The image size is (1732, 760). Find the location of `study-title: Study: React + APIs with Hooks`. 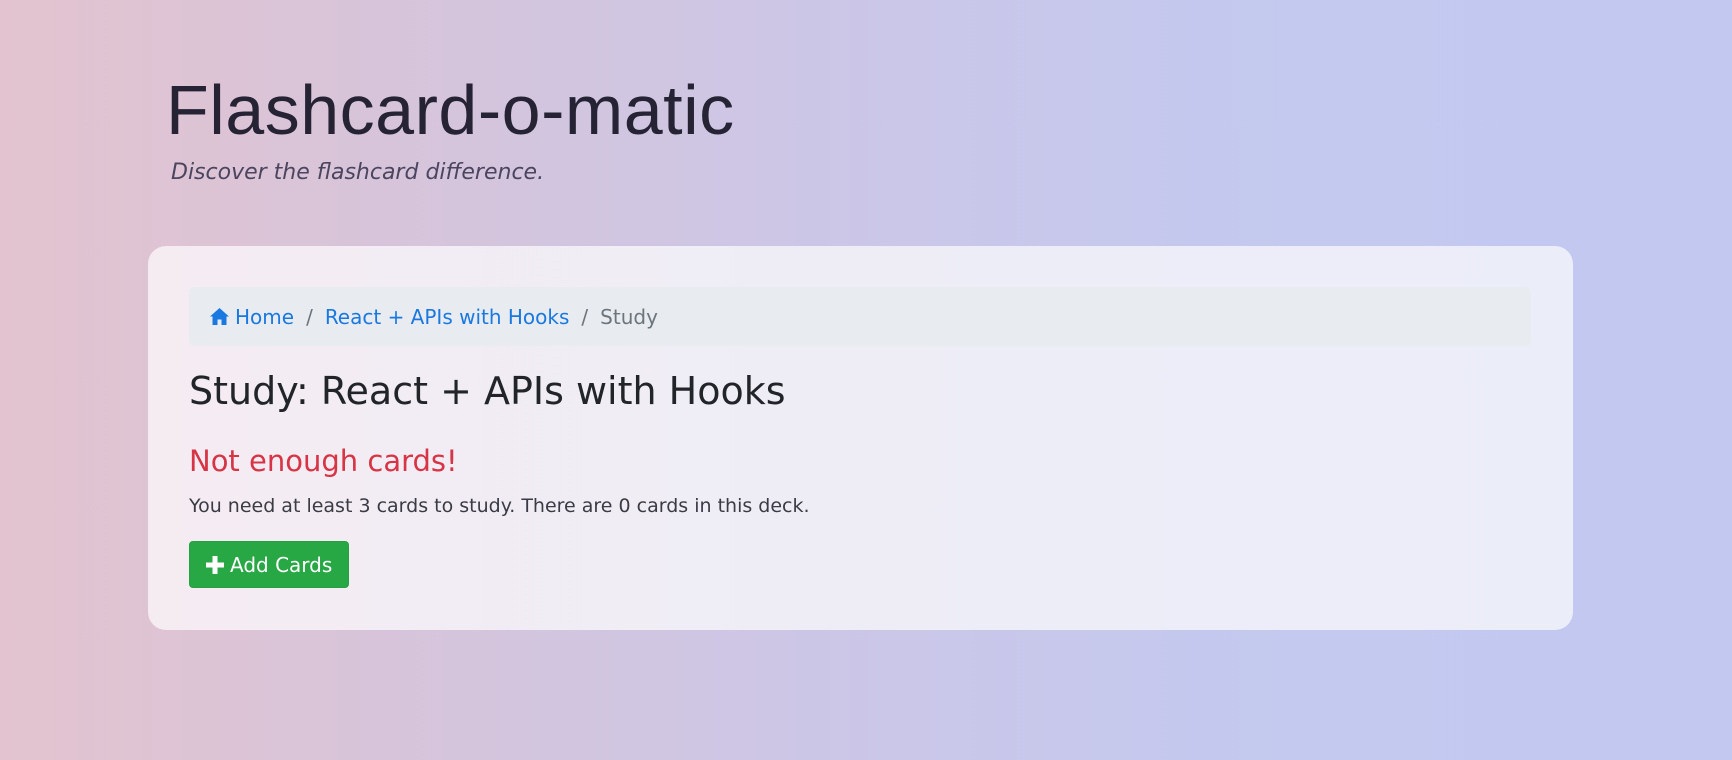

study-title: Study: React + APIs with Hooks is located at coordinates (487, 391).